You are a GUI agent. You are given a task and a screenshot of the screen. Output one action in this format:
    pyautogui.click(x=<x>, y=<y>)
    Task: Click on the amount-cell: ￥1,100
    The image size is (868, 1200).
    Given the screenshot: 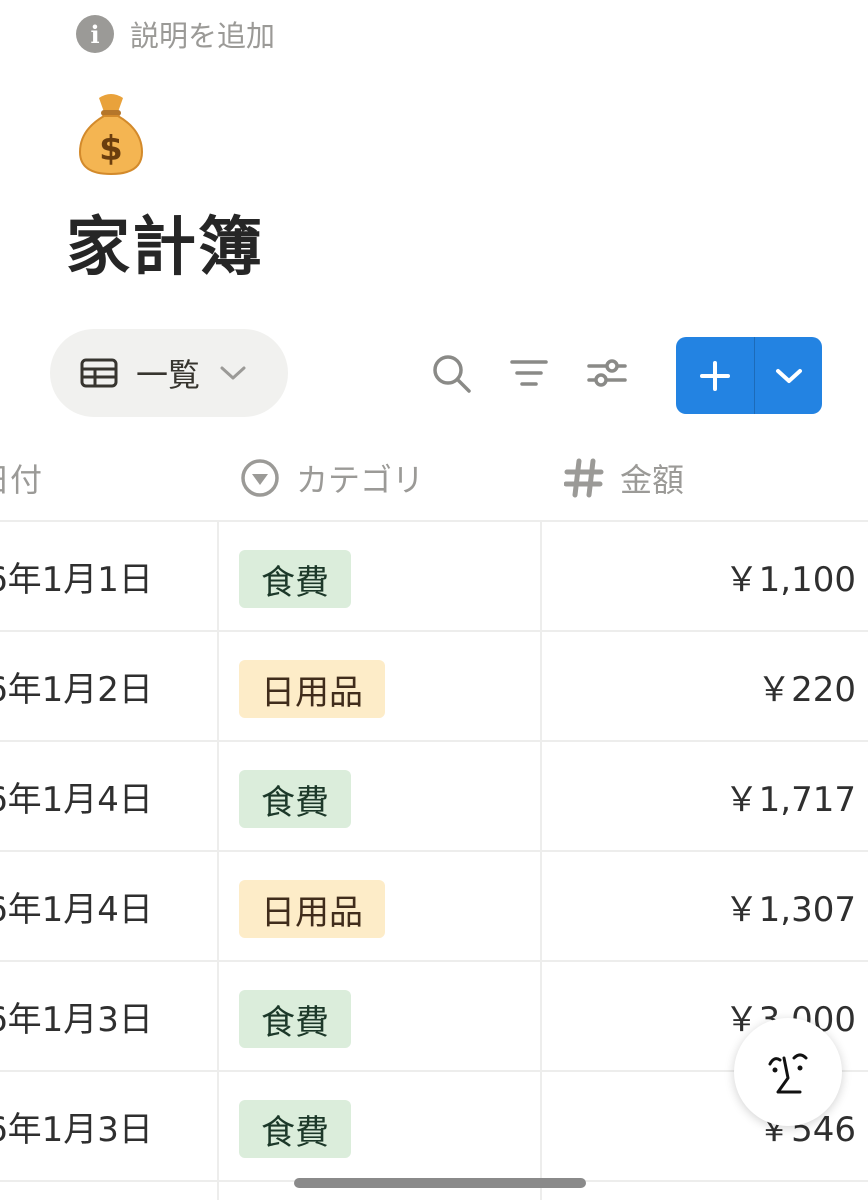 What is the action you would take?
    pyautogui.click(x=790, y=576)
    